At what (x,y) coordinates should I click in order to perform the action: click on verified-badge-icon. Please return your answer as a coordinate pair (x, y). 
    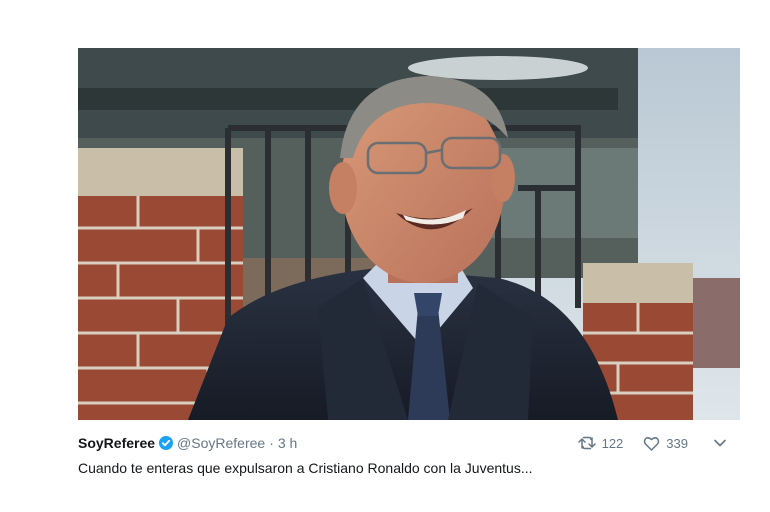
    Looking at the image, I should click on (166, 443).